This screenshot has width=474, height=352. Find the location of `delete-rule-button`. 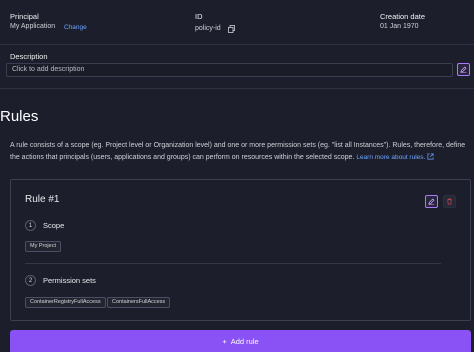

delete-rule-button is located at coordinates (449, 201).